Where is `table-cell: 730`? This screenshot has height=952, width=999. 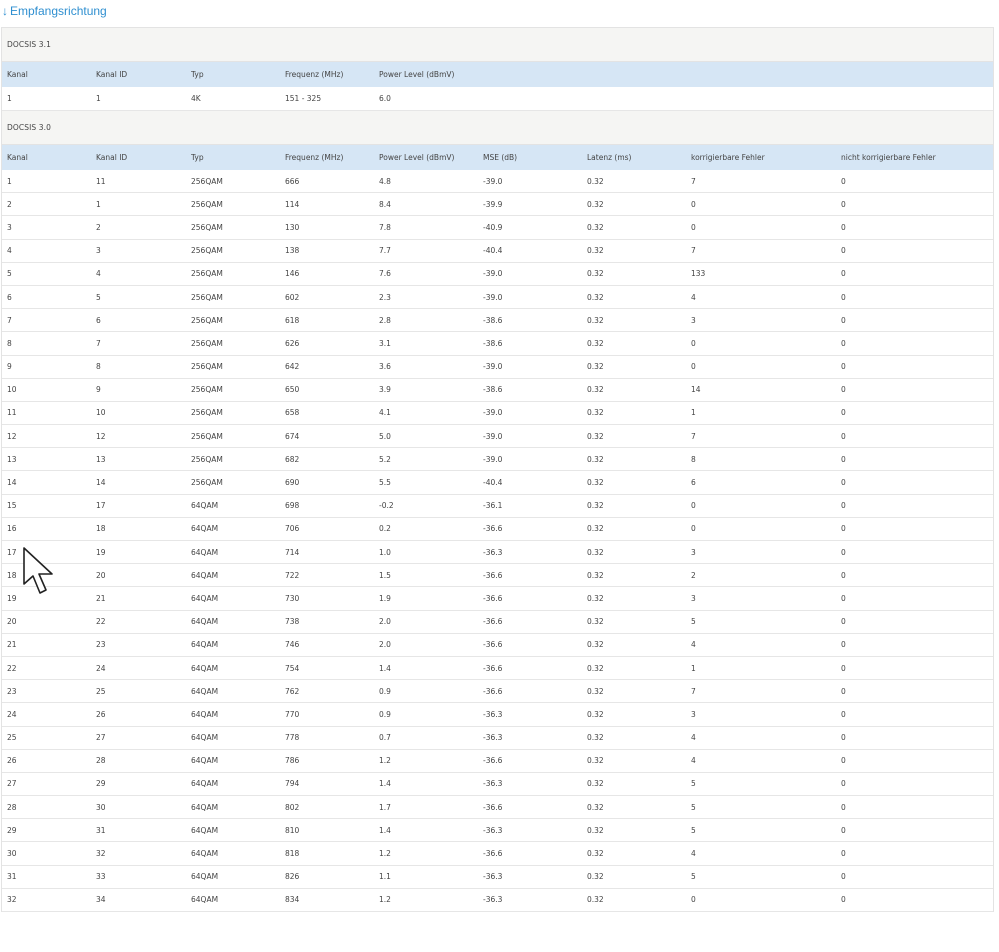 table-cell: 730 is located at coordinates (292, 598).